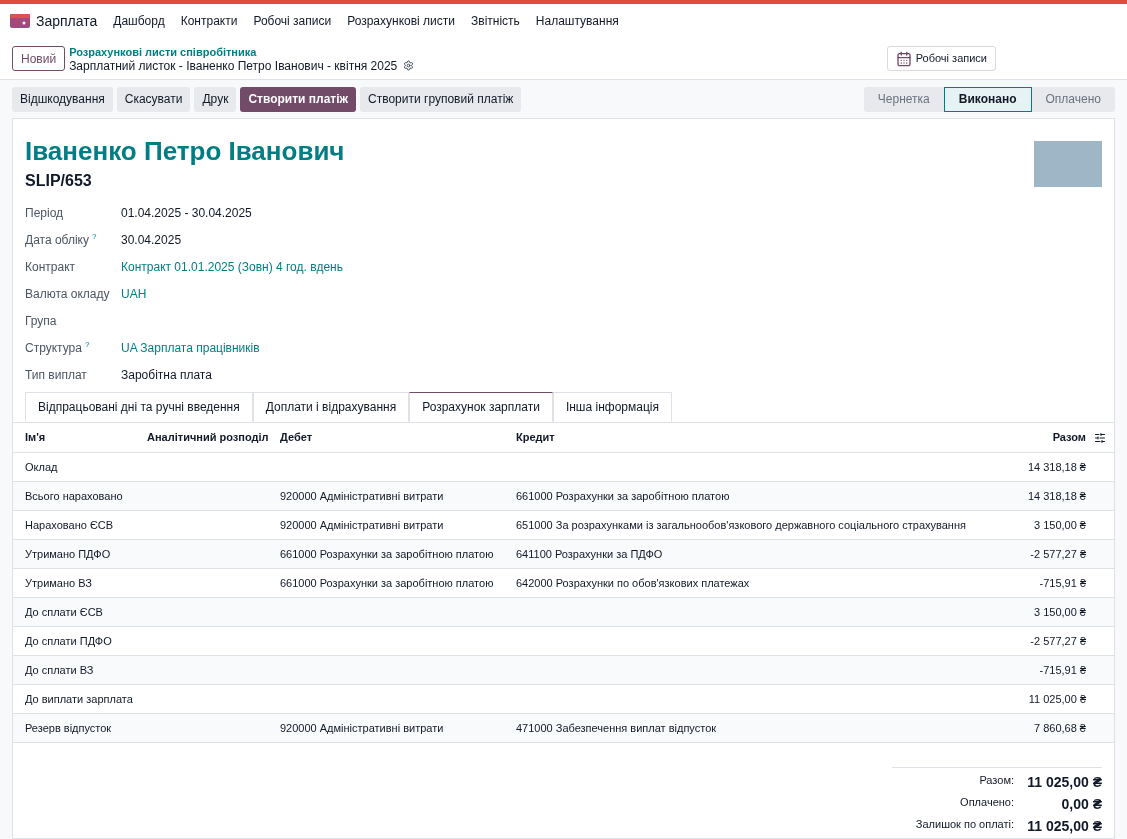 The height and width of the screenshot is (839, 1127). I want to click on field-label: Структура, so click(53, 348).